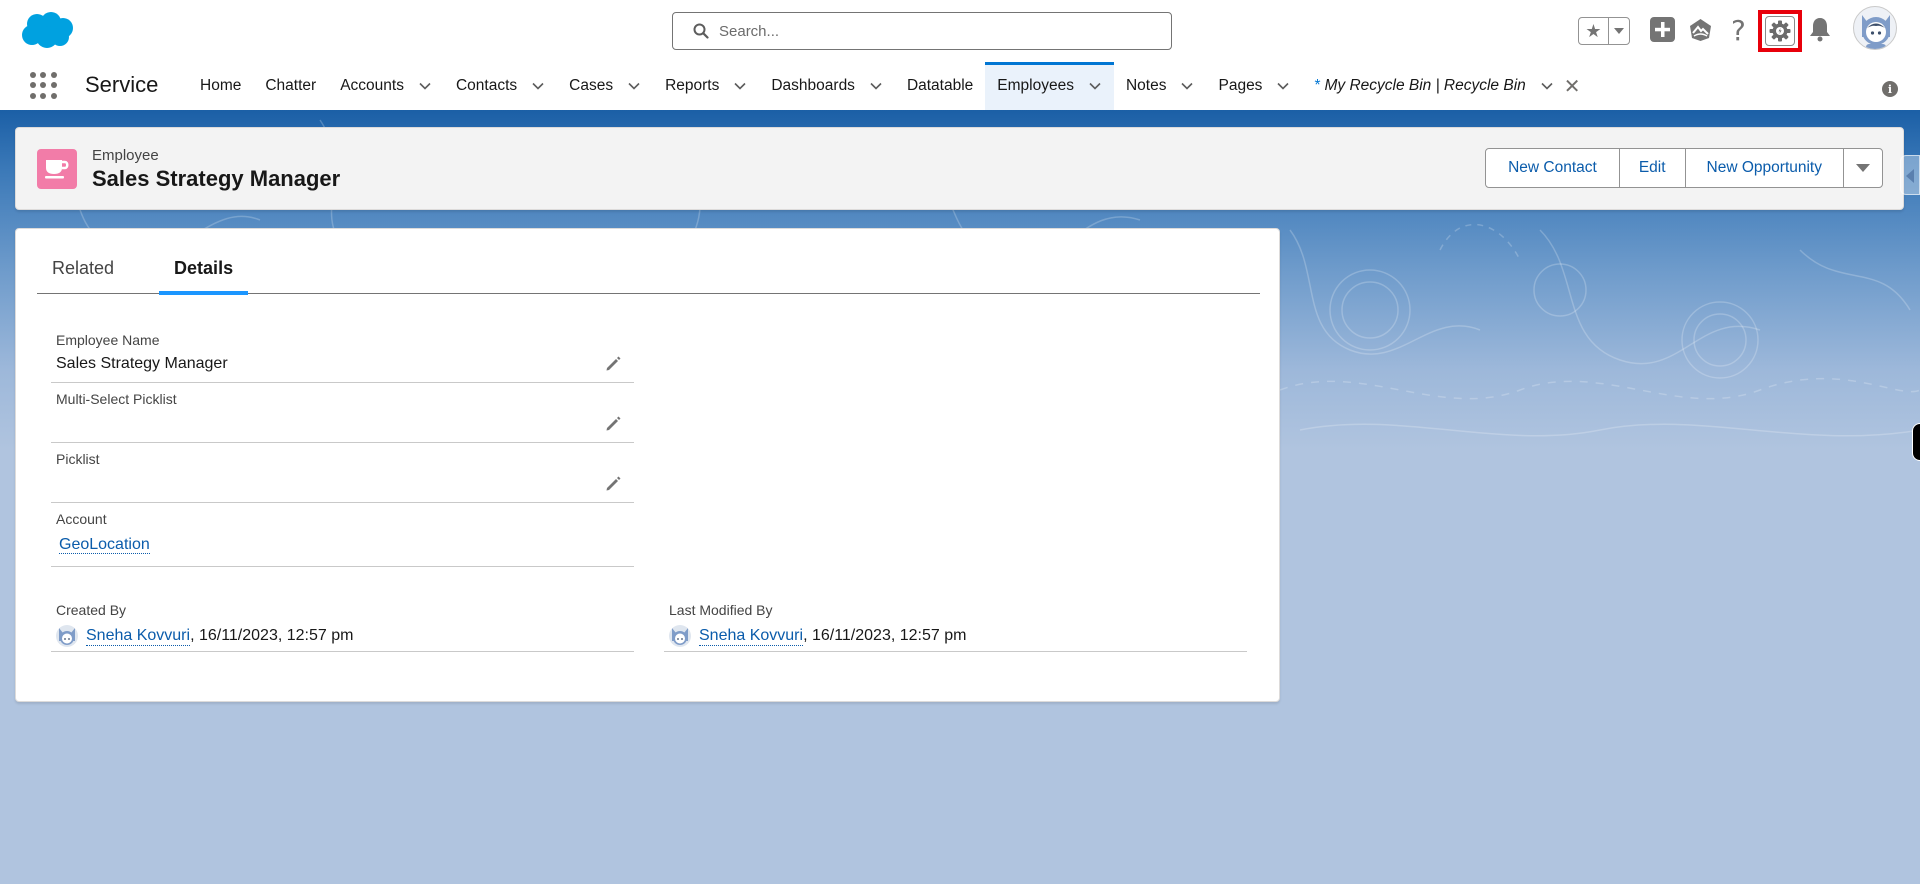 This screenshot has width=1920, height=884. I want to click on nav-tab-label: Reports, so click(692, 85).